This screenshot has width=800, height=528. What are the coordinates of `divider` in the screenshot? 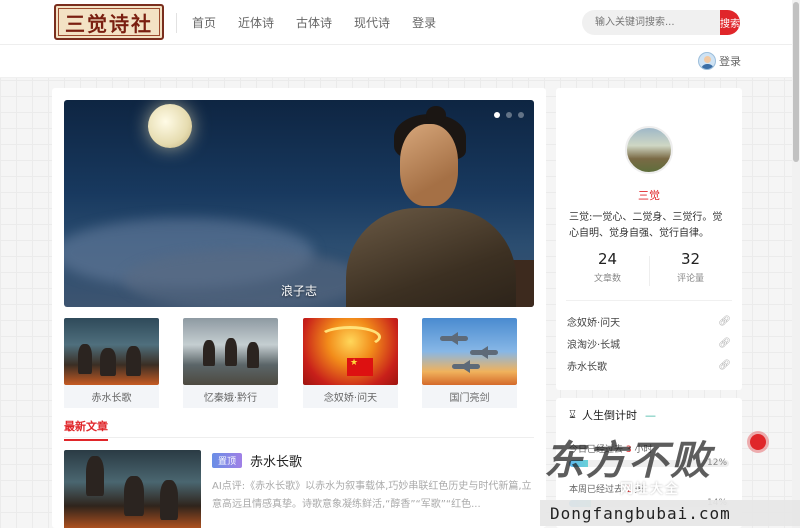 It's located at (649, 300).